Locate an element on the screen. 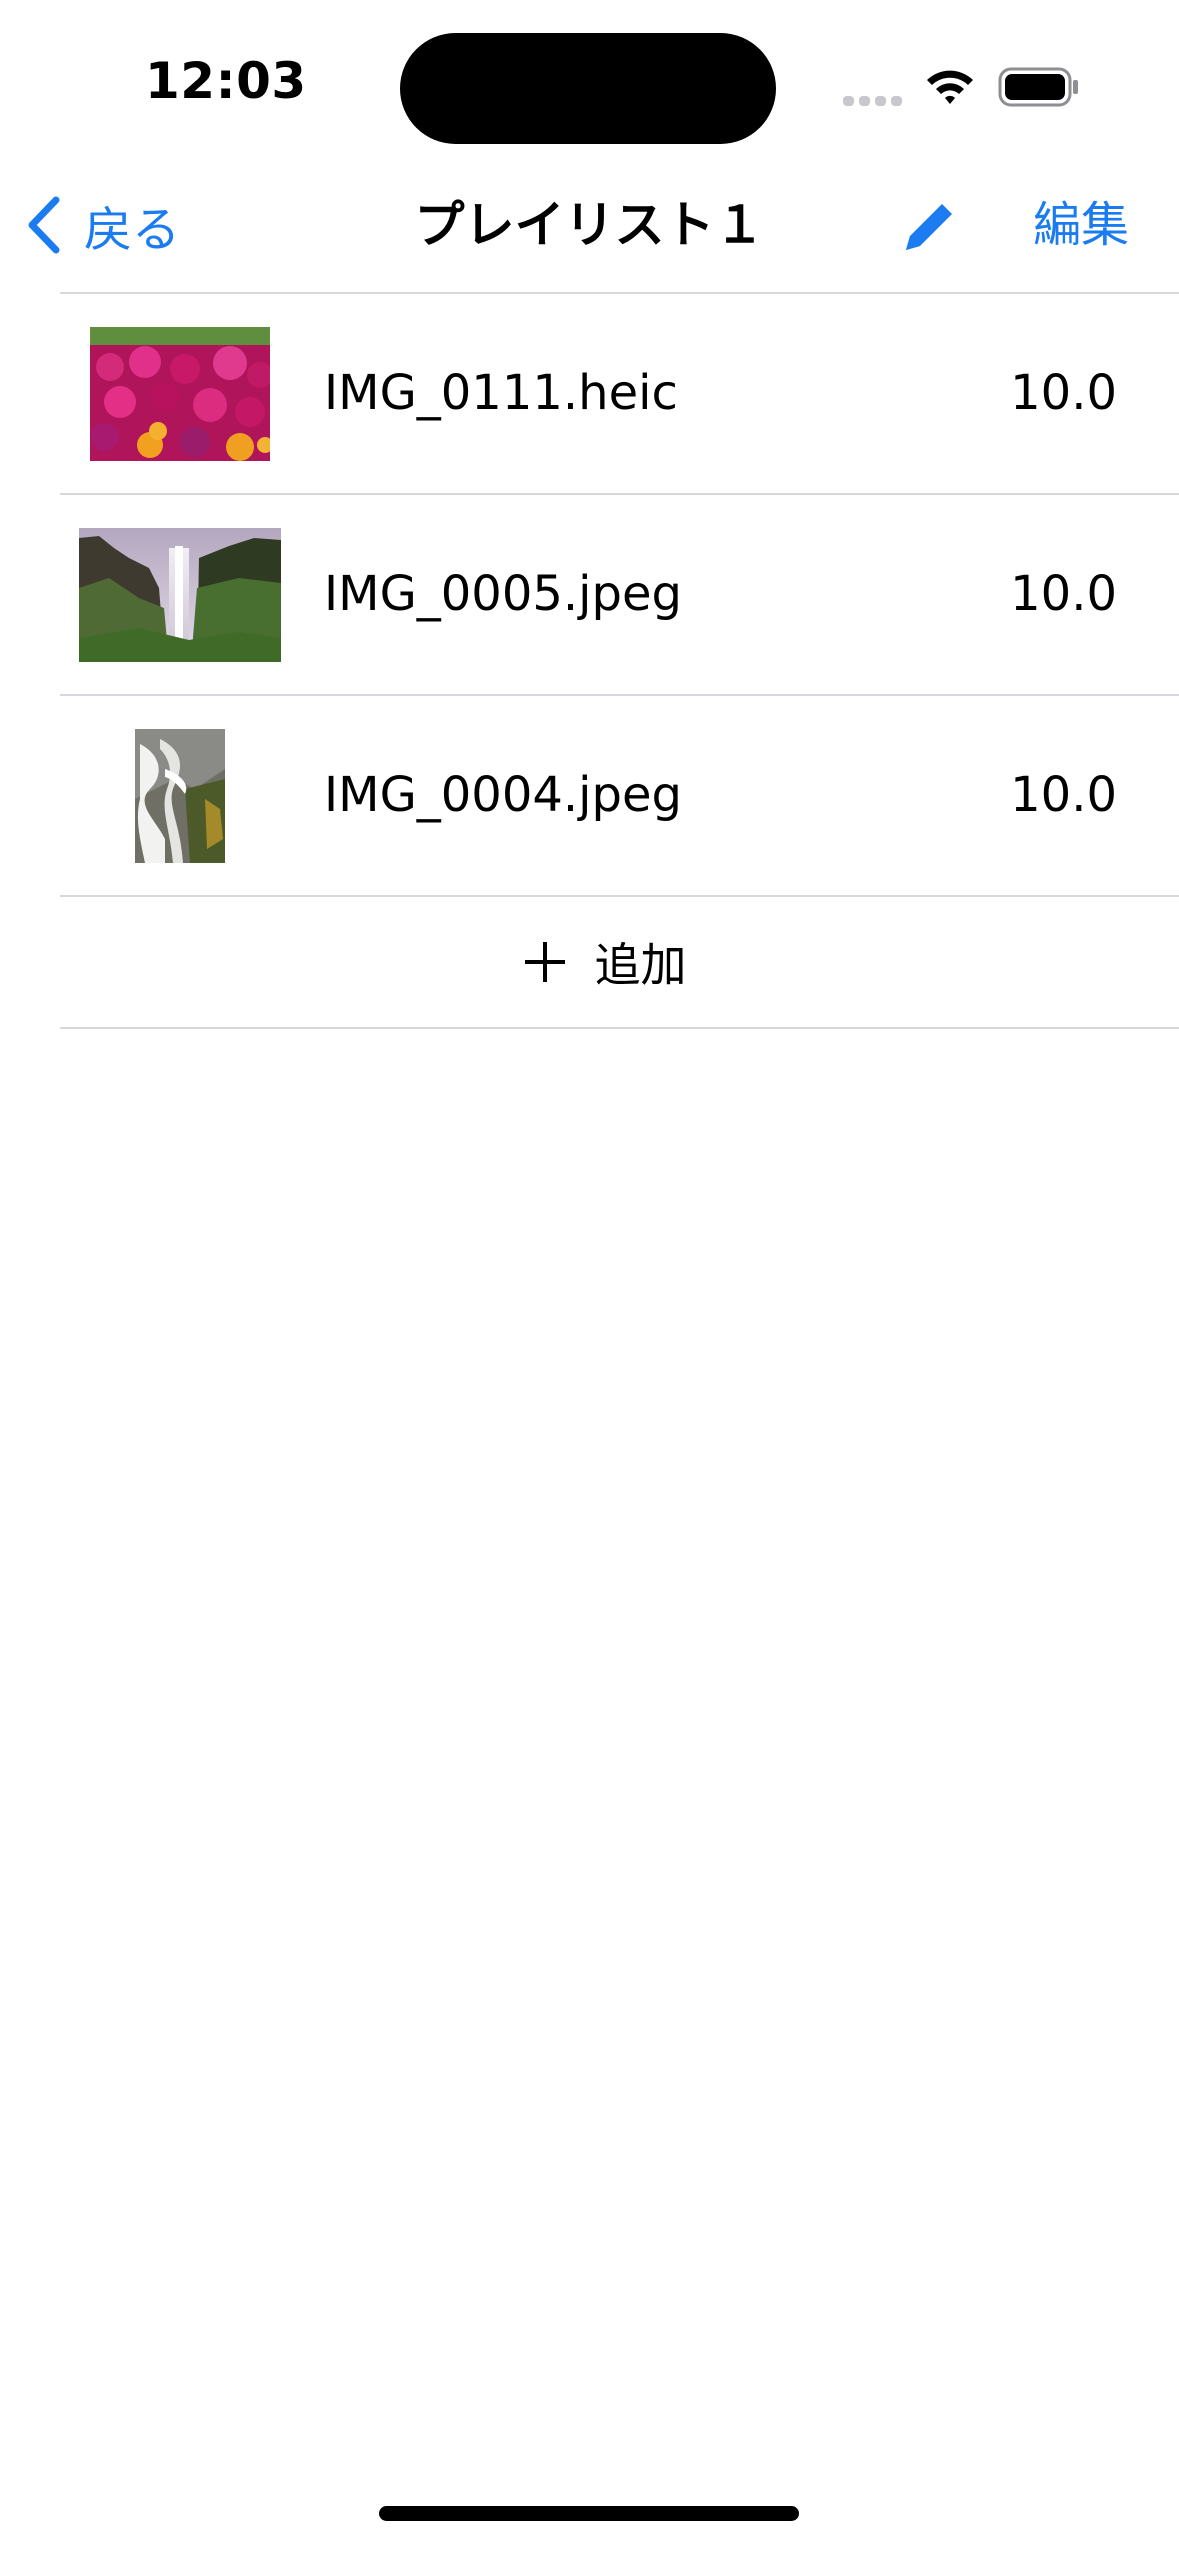 Image resolution: width=1179 pixels, height=2556 pixels. list-item: IMG_0111.heic 10.0 is located at coordinates (619, 393).